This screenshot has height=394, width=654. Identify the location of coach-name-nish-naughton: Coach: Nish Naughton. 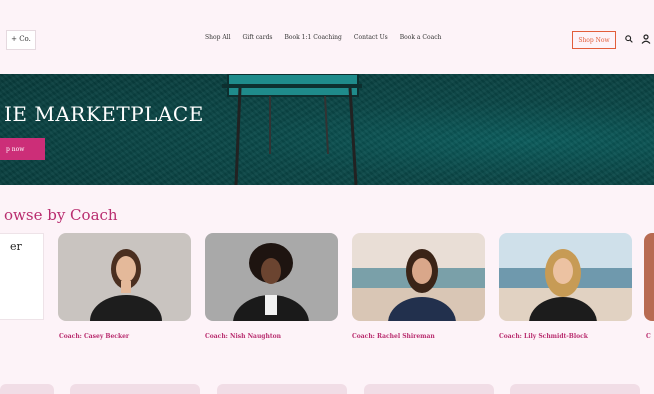
(243, 336).